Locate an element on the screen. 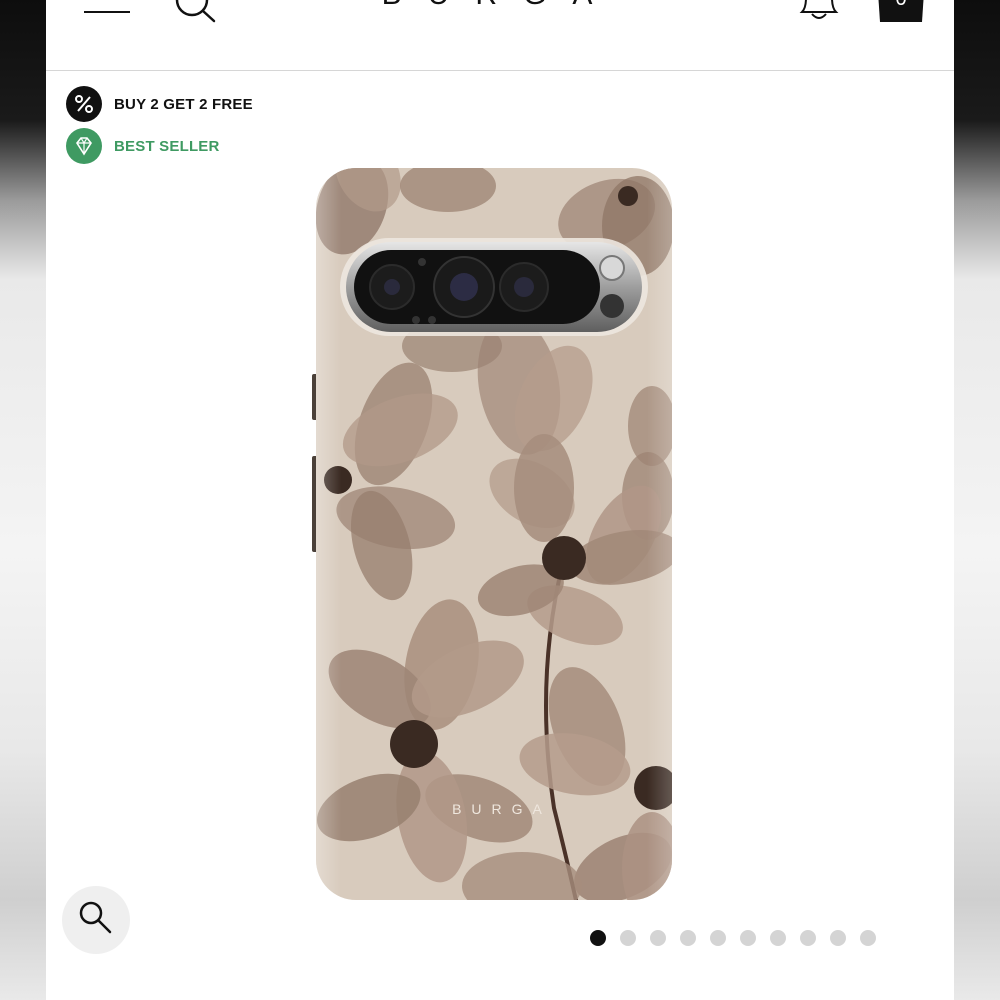 The height and width of the screenshot is (1000, 1000). bell-icon is located at coordinates (819, 14).